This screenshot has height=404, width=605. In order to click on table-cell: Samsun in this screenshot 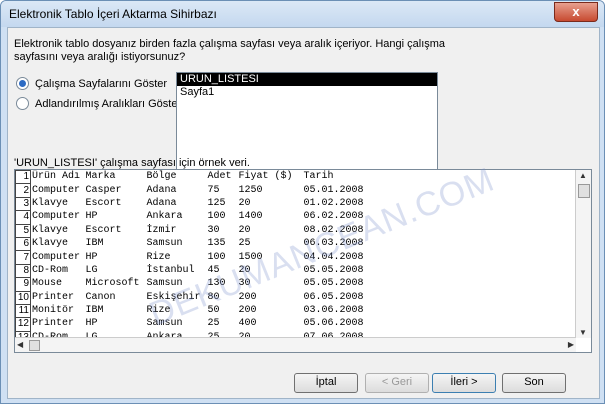, I will do `click(164, 244)`.